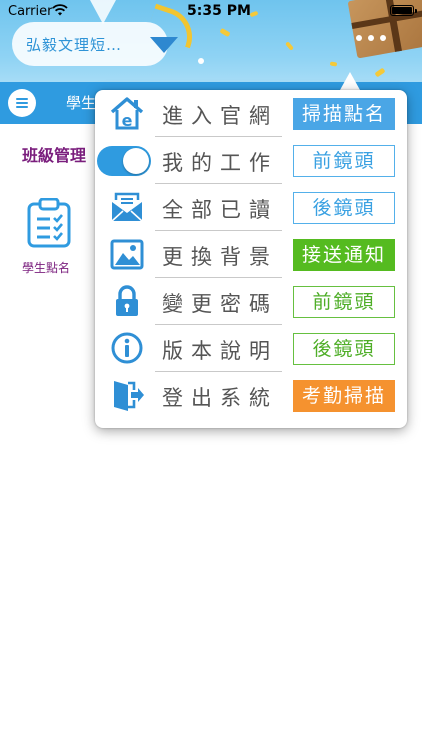 The image size is (422, 750). Describe the element at coordinates (81, 102) in the screenshot. I see `nav-tab-students: 學生` at that location.